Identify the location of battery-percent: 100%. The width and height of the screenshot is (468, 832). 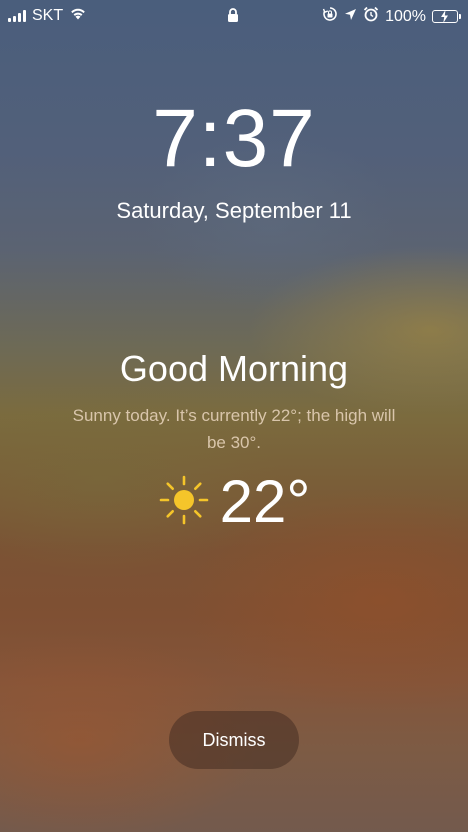
(405, 16).